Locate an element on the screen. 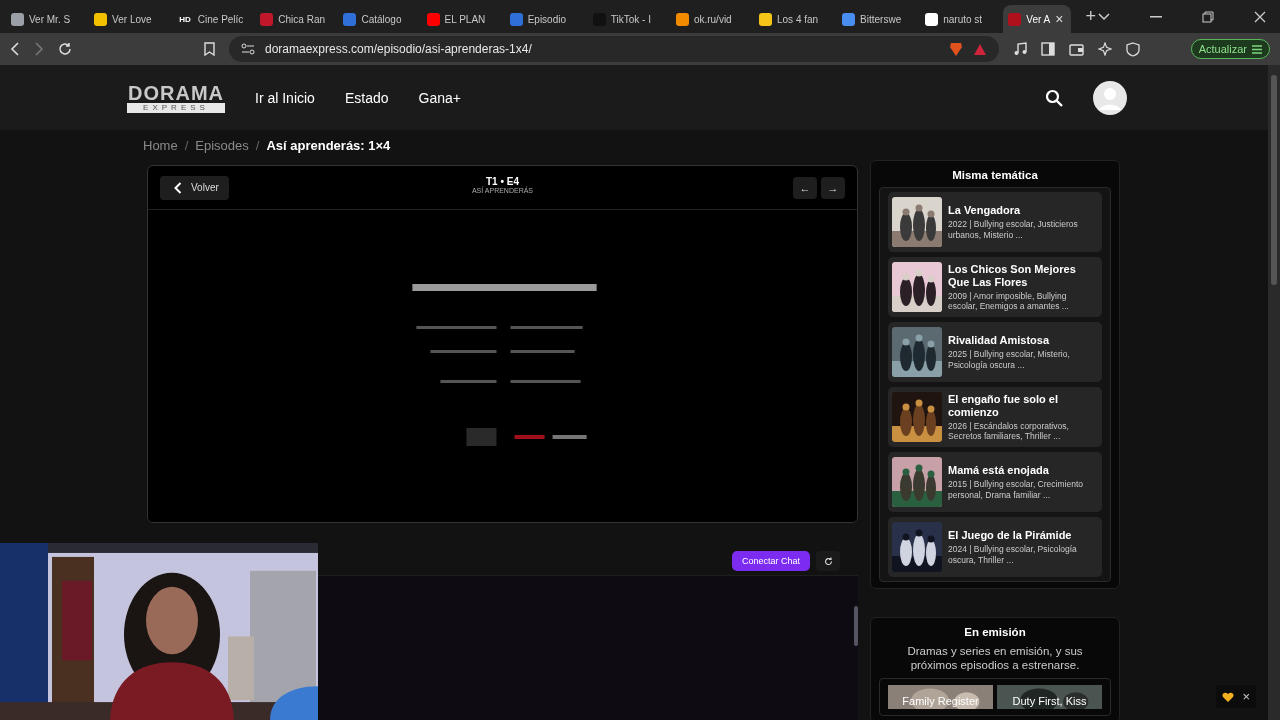  breadcrumb-link: Episodes is located at coordinates (222, 145).